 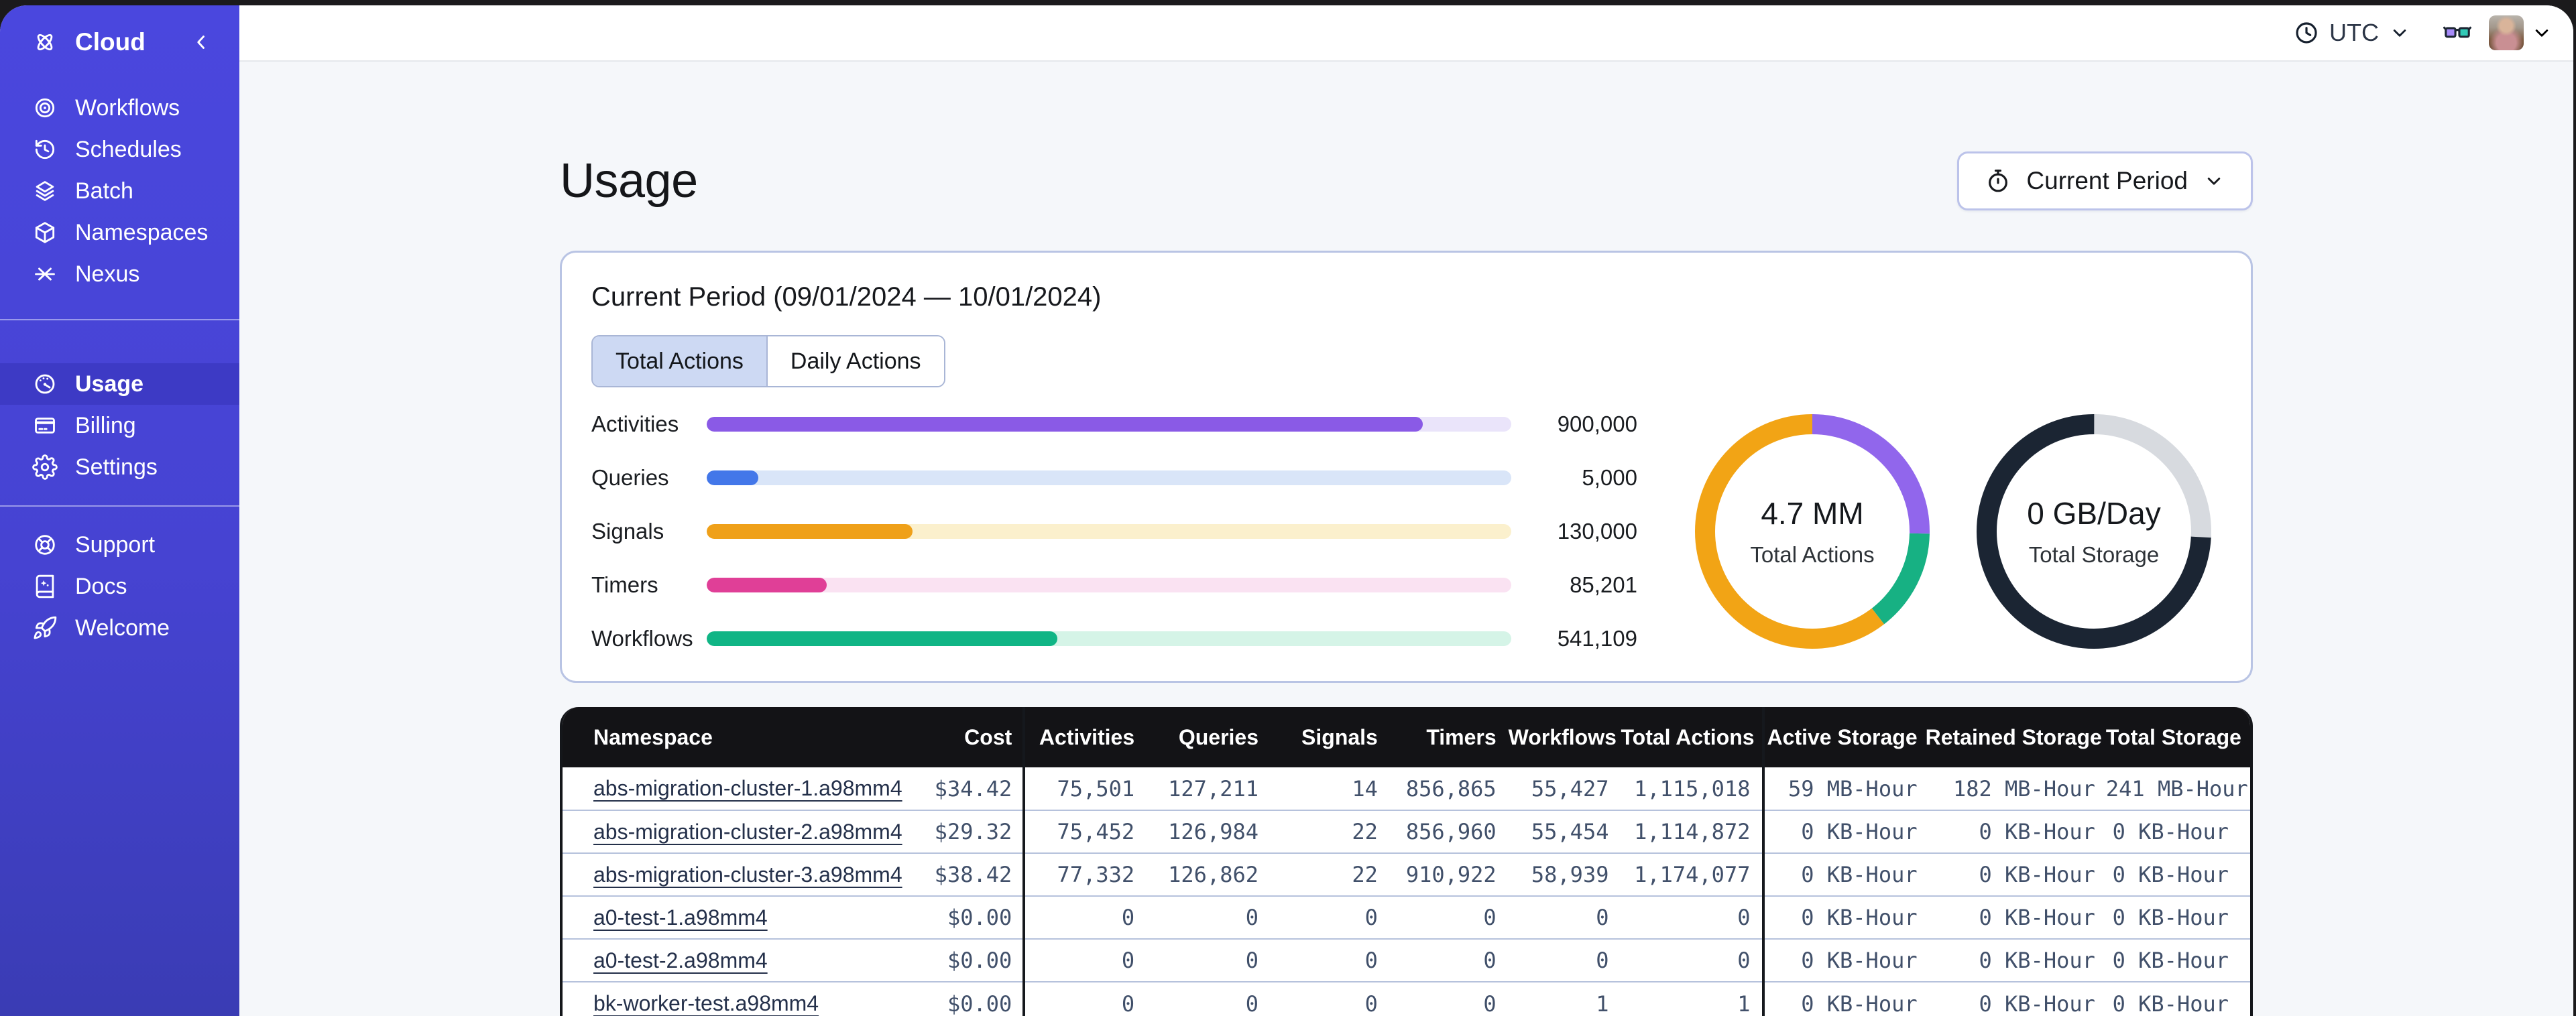 I want to click on namespace-link: a0-test-1.a98mm4, so click(x=680, y=917).